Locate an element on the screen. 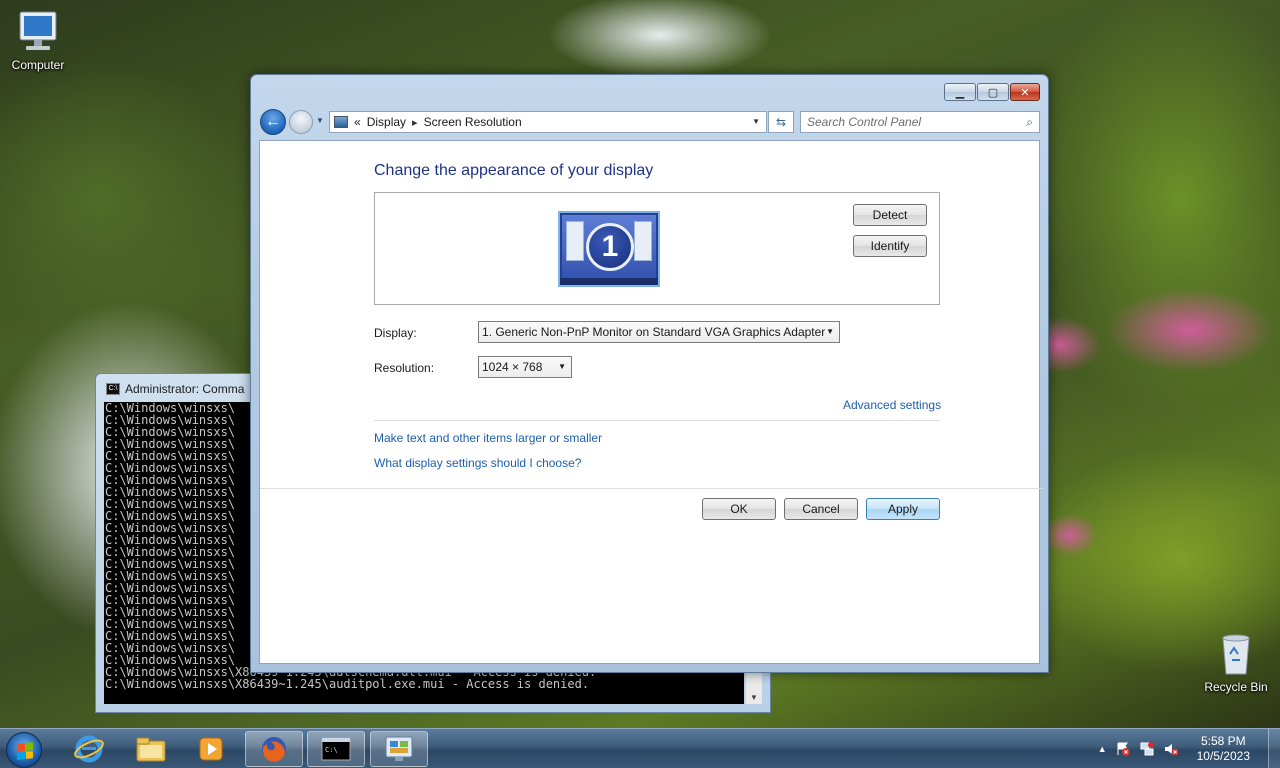  advanced-settings-link: Advanced settings is located at coordinates (892, 405).